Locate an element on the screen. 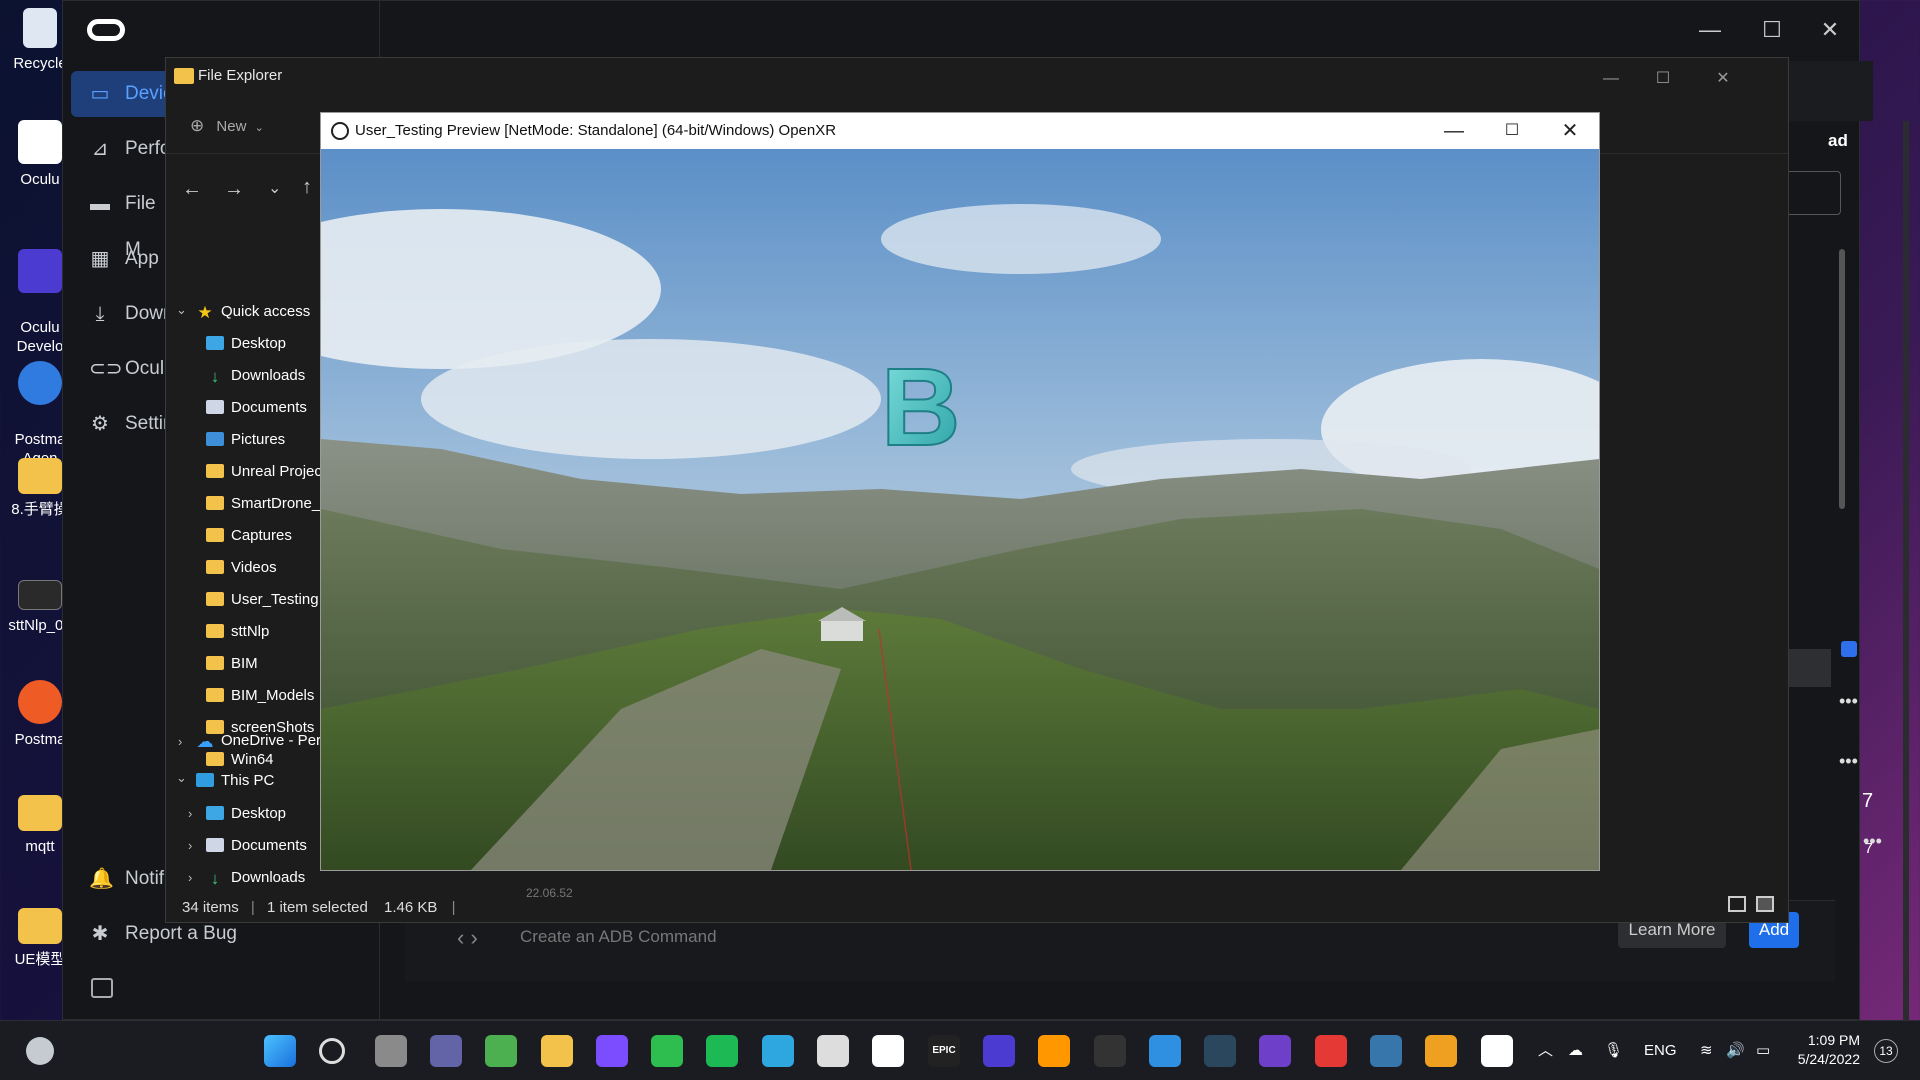 The height and width of the screenshot is (1080, 1920). unreal-engine-icon is located at coordinates (1497, 1051).